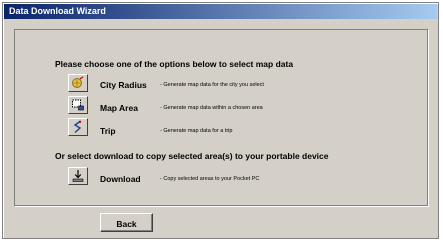 This screenshot has height=243, width=443. I want to click on download-icon, so click(78, 176).